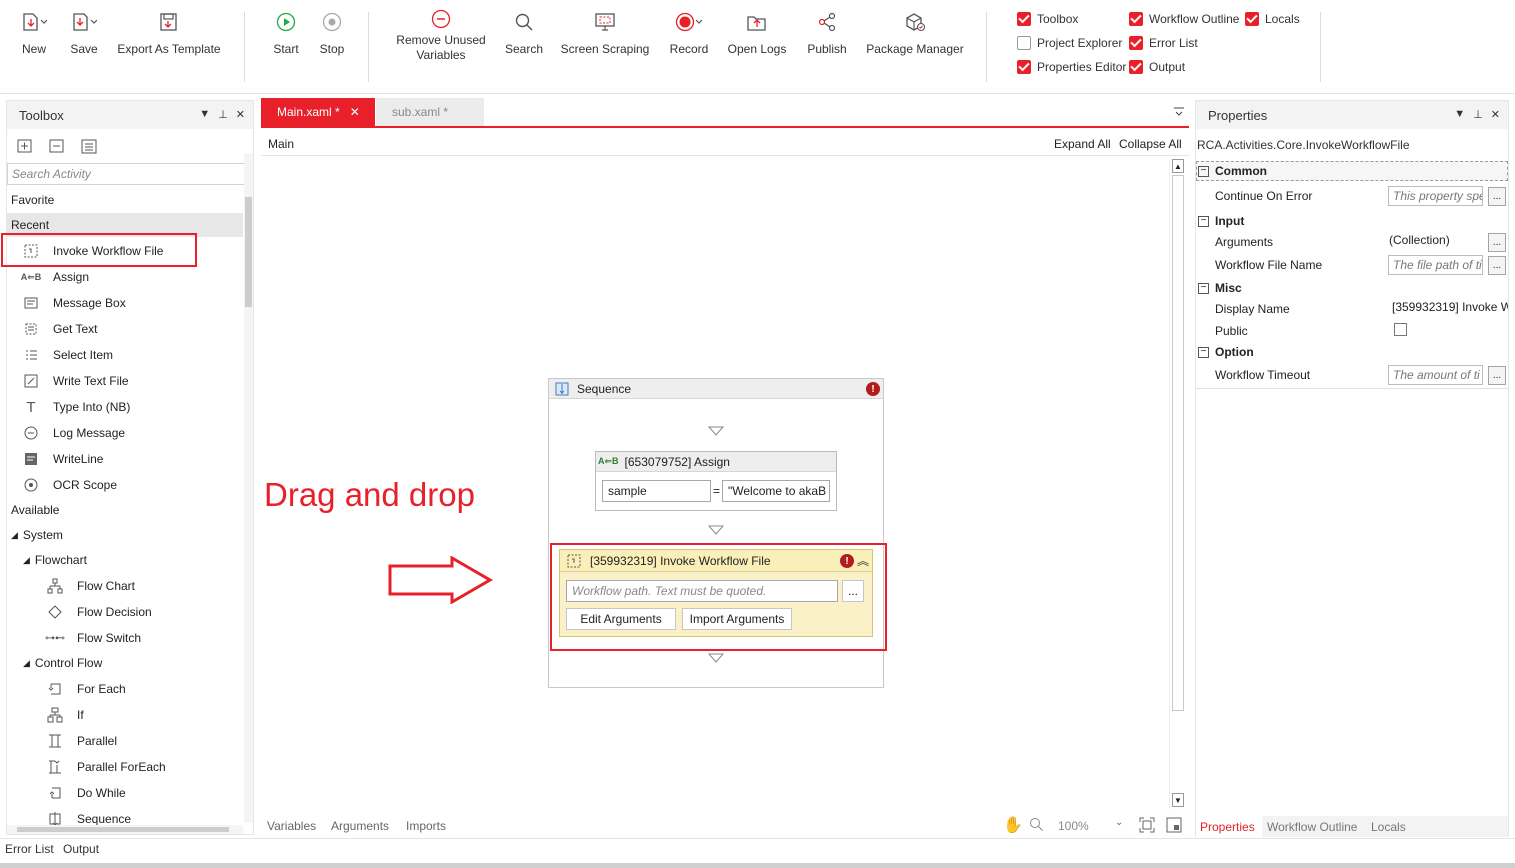  What do you see at coordinates (318, 112) in the screenshot?
I see `tab-main-xaml: Main.xaml * ✕` at bounding box center [318, 112].